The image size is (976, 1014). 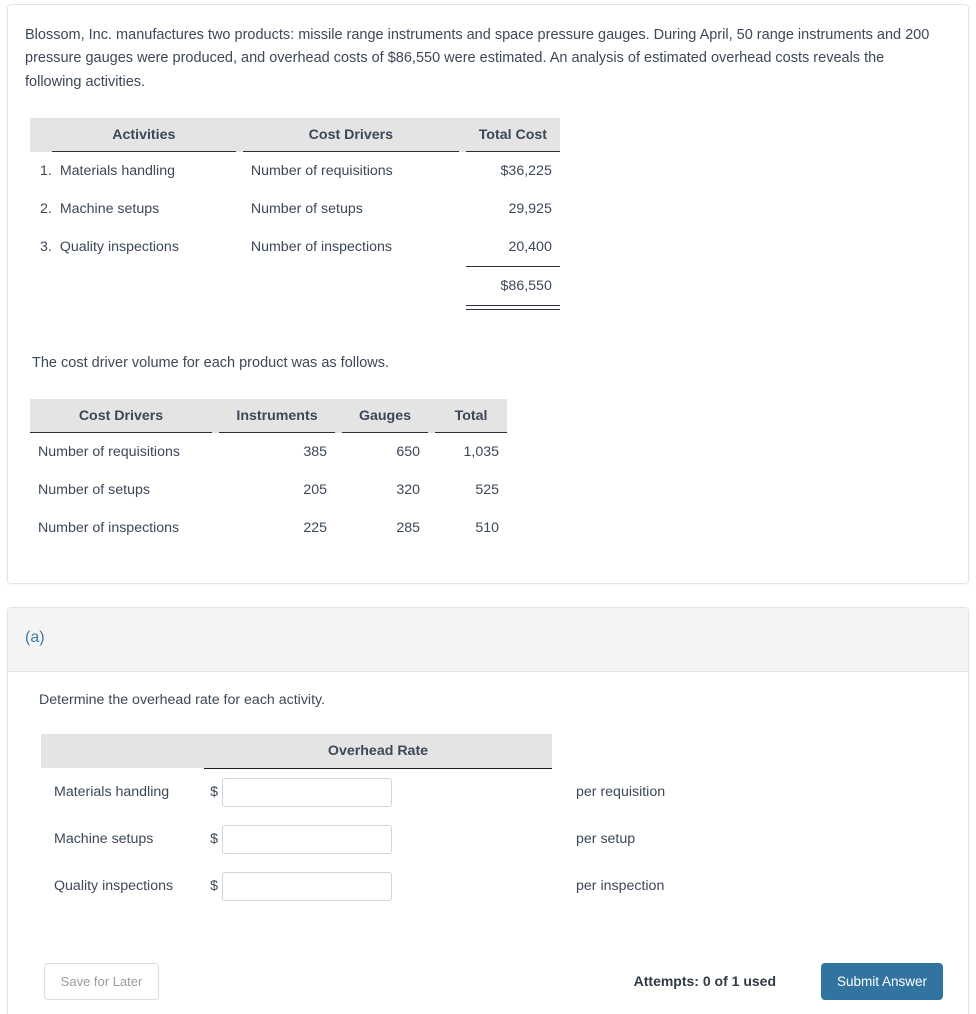 What do you see at coordinates (488, 640) in the screenshot?
I see `answer-part-header: (a)` at bounding box center [488, 640].